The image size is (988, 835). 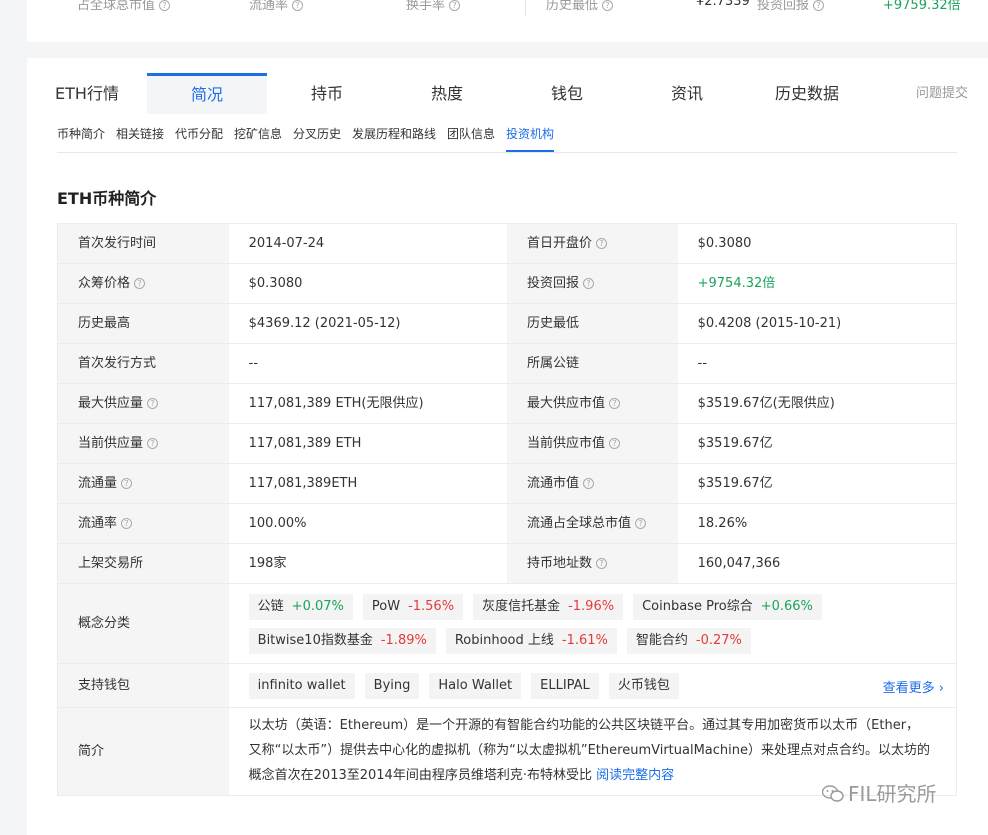 I want to click on tab-popularity: 热度, so click(x=447, y=93).